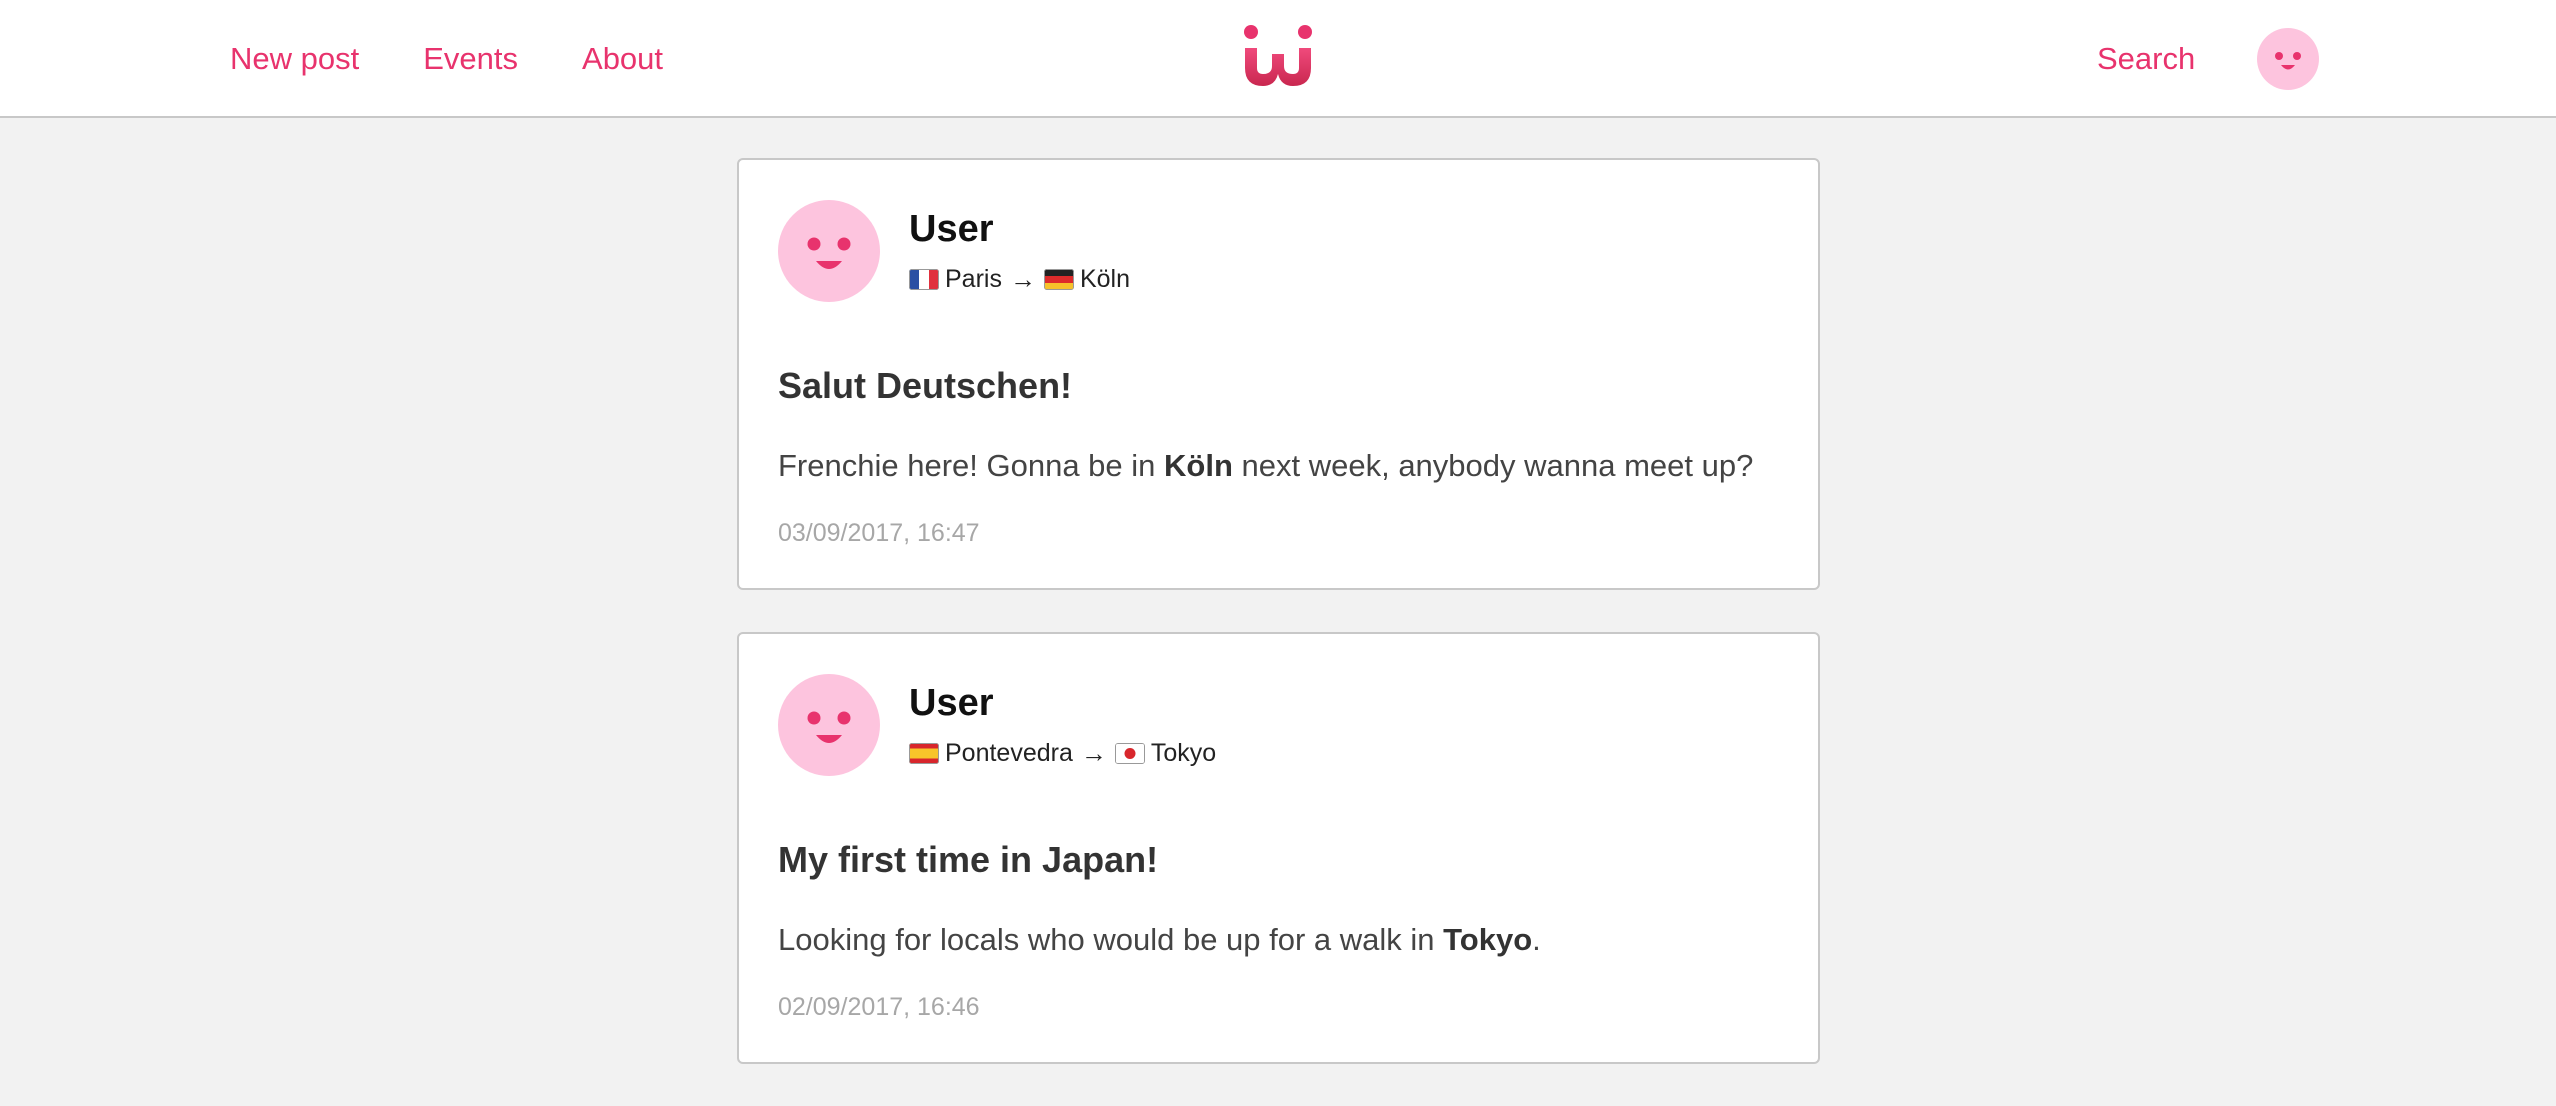  What do you see at coordinates (622, 58) in the screenshot?
I see `nav-link-about: About` at bounding box center [622, 58].